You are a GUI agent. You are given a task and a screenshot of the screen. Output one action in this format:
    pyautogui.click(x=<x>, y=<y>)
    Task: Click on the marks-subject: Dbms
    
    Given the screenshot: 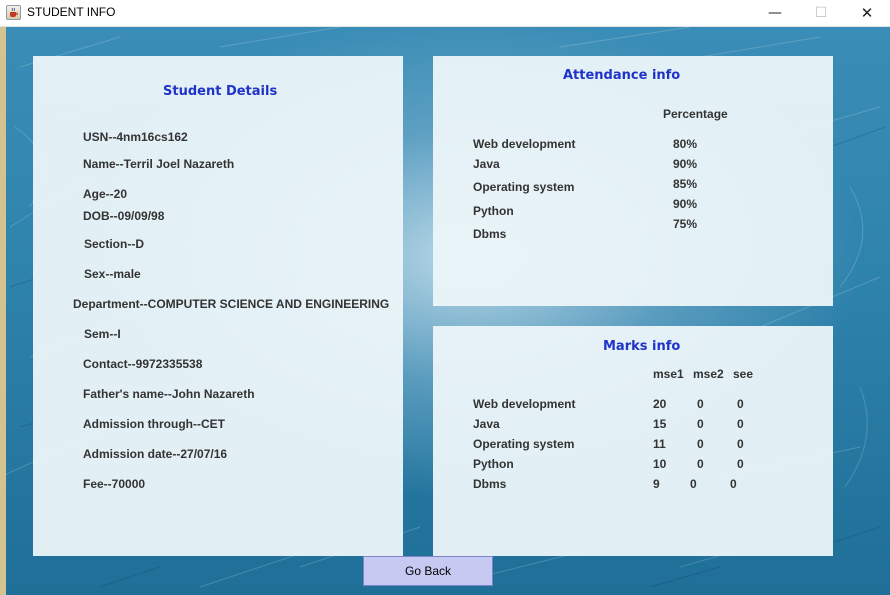 What is the action you would take?
    pyautogui.click(x=490, y=484)
    